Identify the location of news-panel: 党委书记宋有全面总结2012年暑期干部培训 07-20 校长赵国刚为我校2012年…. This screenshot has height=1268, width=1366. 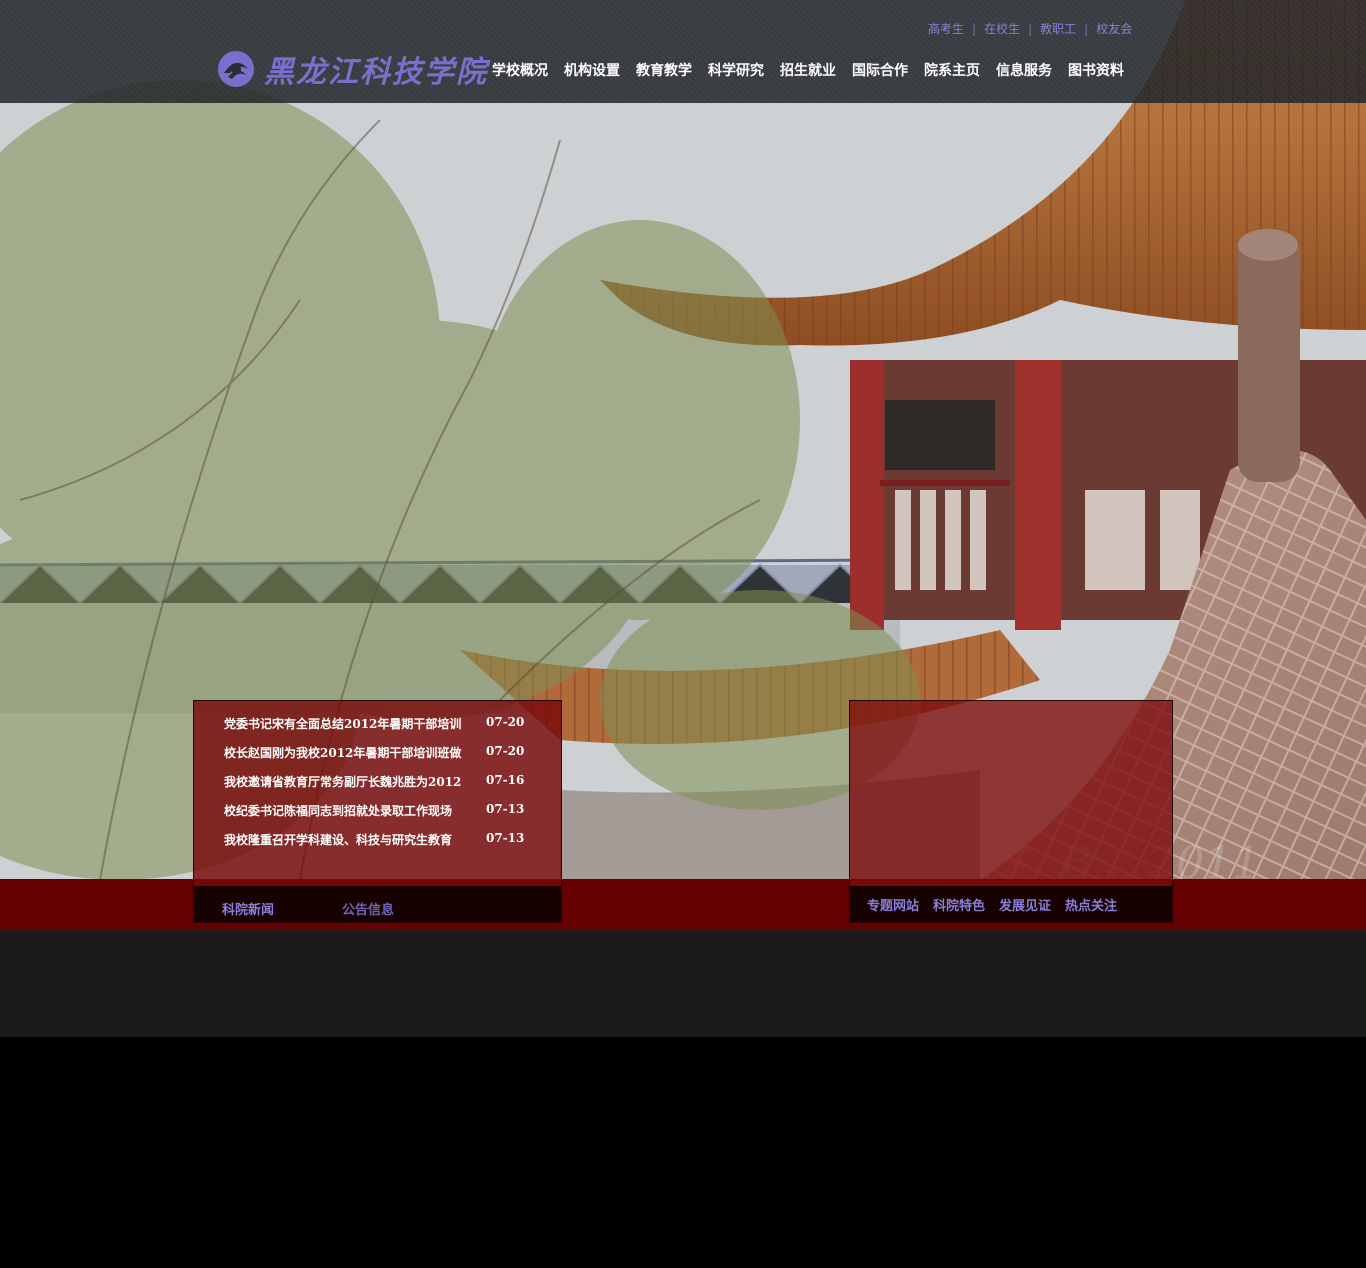
(377, 811).